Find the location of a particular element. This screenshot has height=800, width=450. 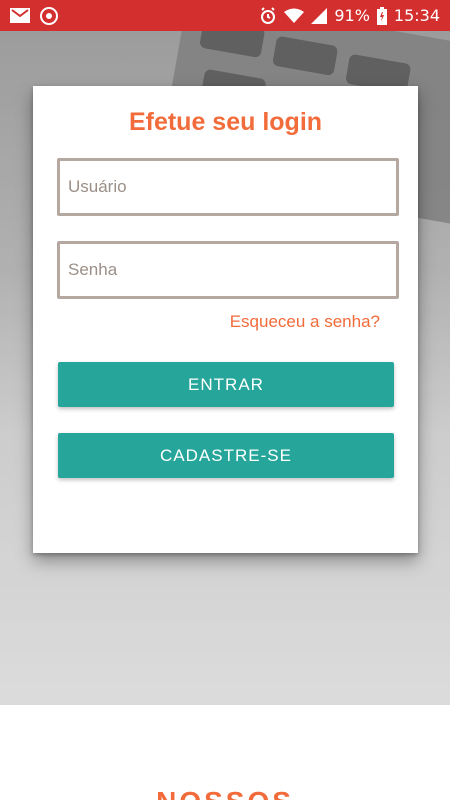

battery-icon is located at coordinates (381, 15).